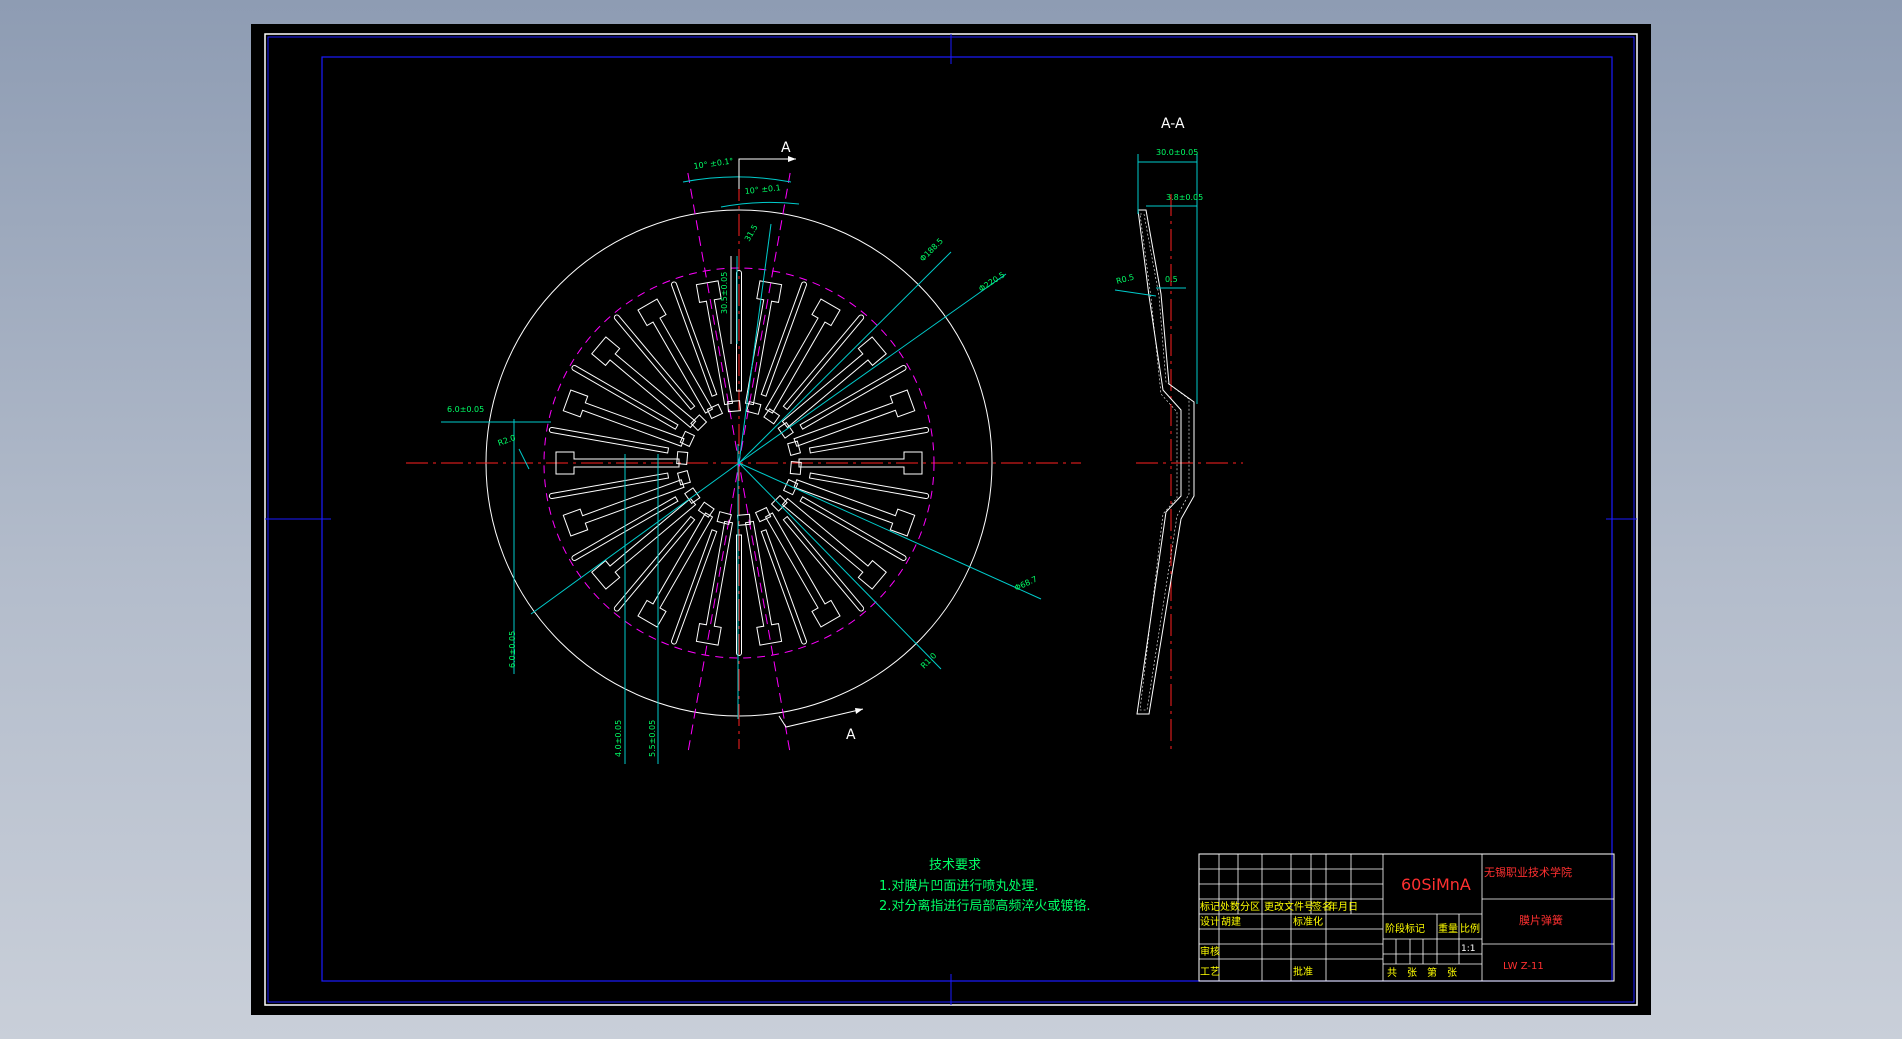  Describe the element at coordinates (1230, 906) in the screenshot. I see `label-count: 处数` at that location.